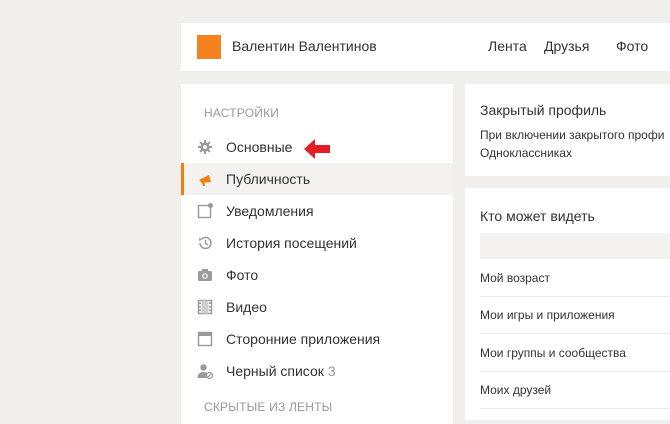  I want to click on sidebar-item-photo: Фото, so click(317, 275).